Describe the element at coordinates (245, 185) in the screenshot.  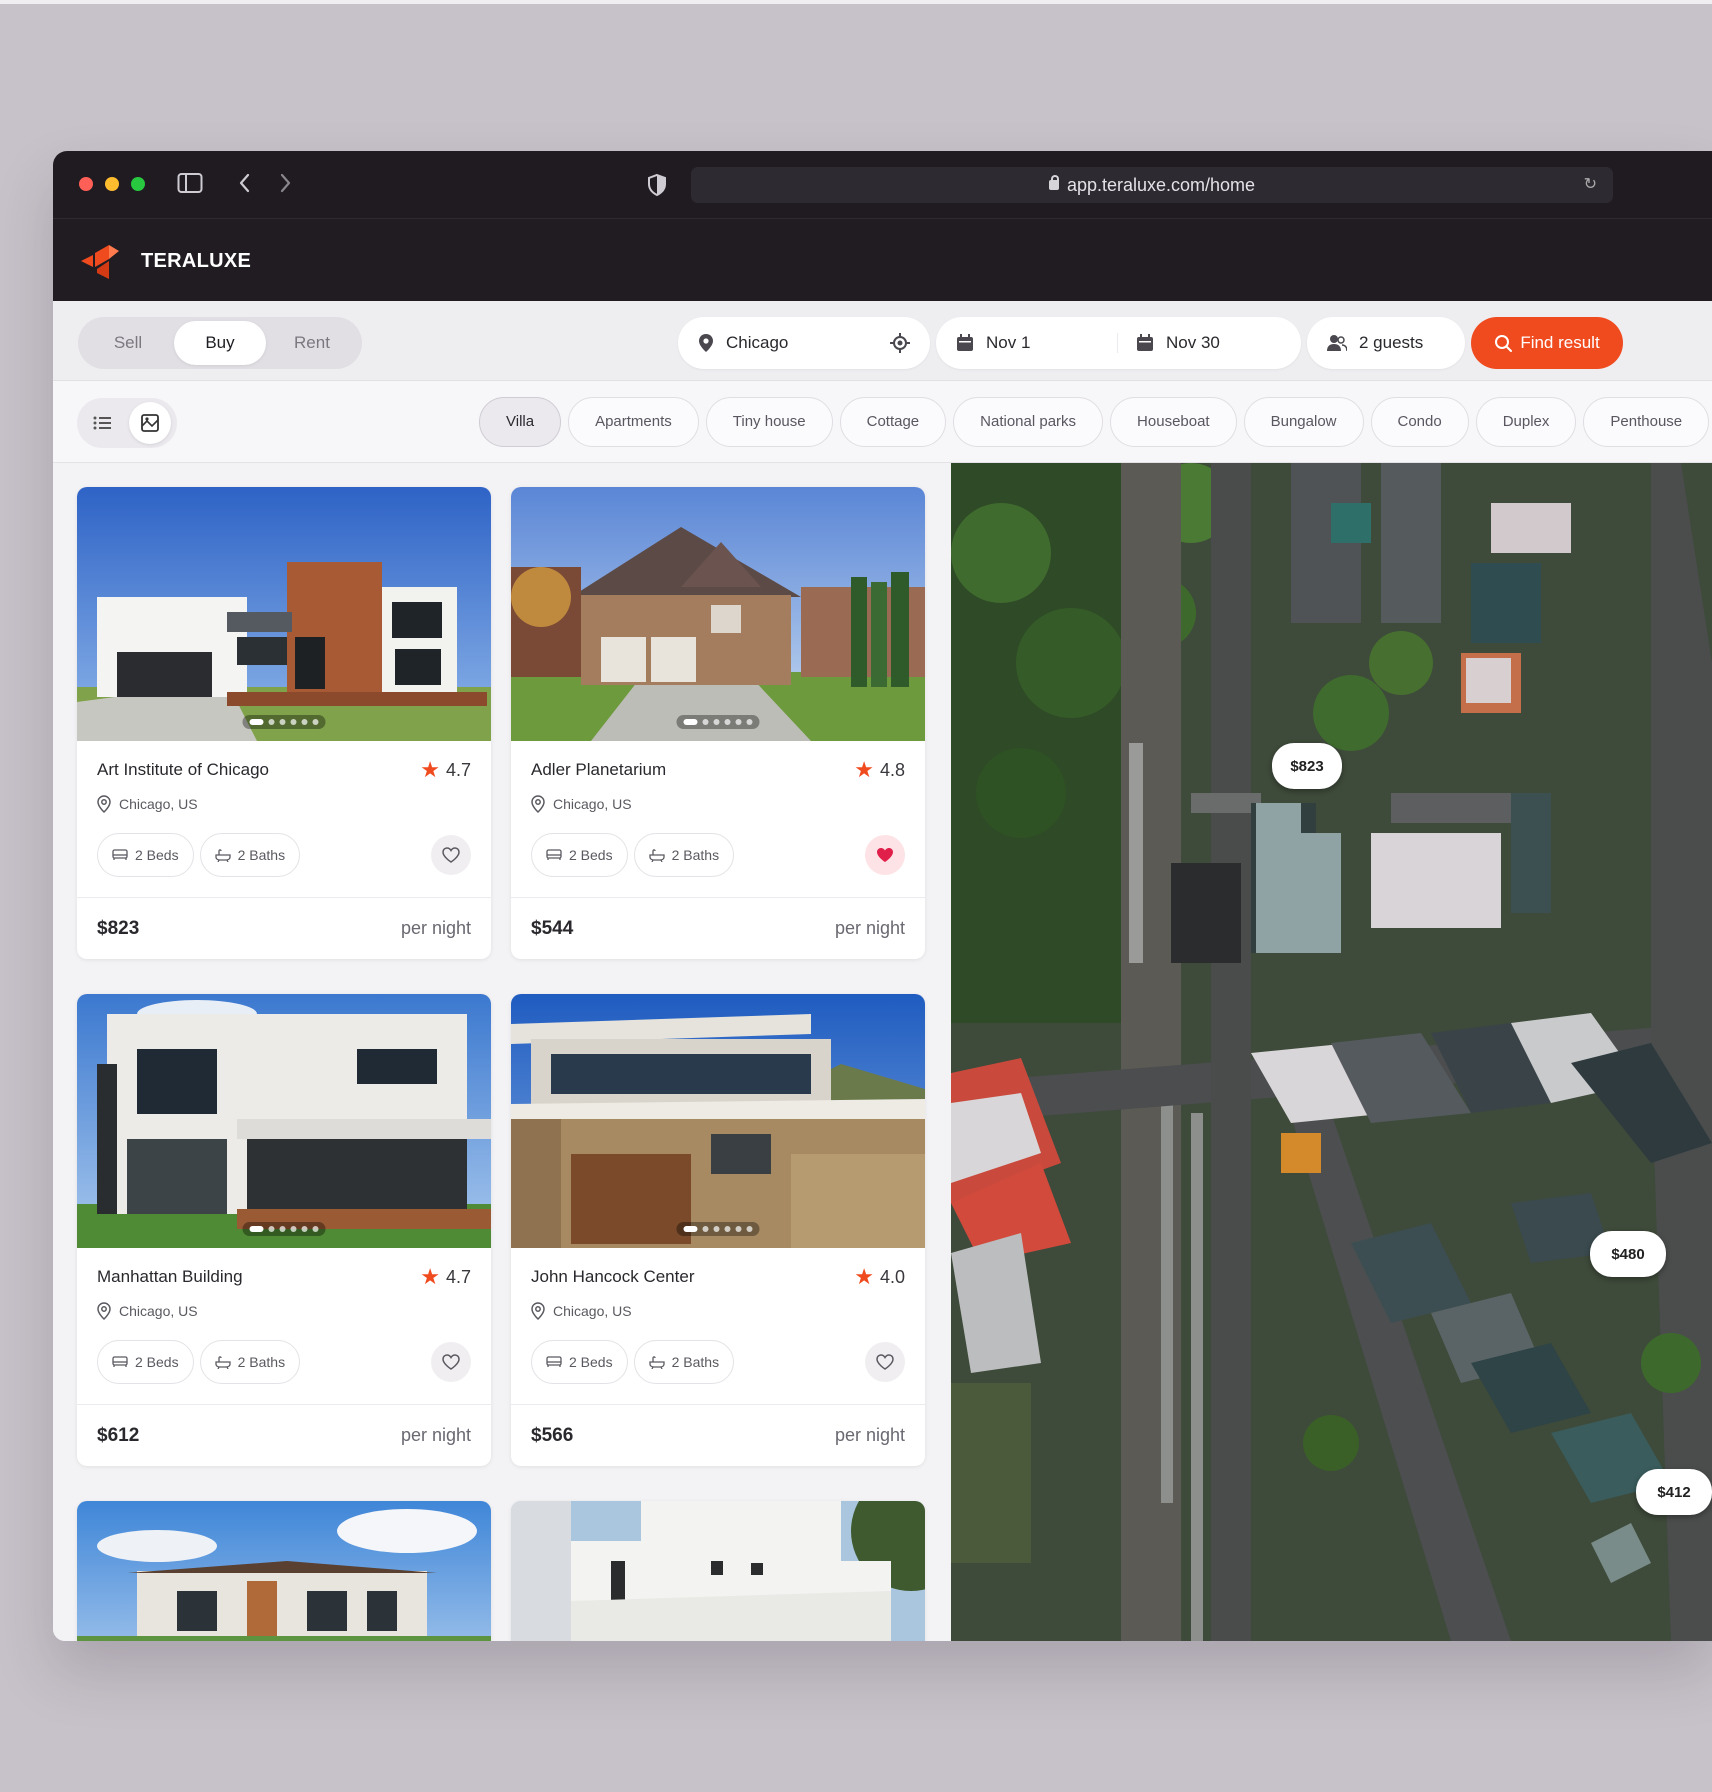
I see `back-arrow-icon` at that location.